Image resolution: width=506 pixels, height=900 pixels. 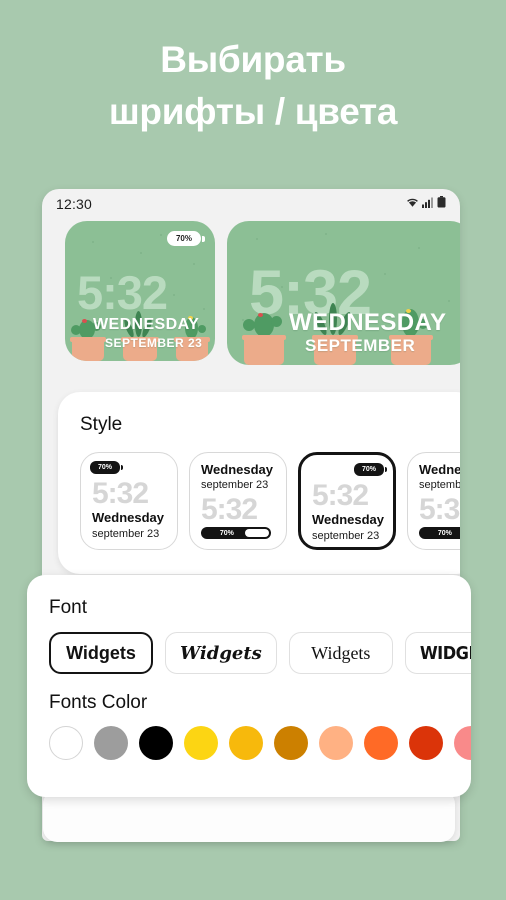 I want to click on style-panel-title: Style, so click(x=101, y=424).